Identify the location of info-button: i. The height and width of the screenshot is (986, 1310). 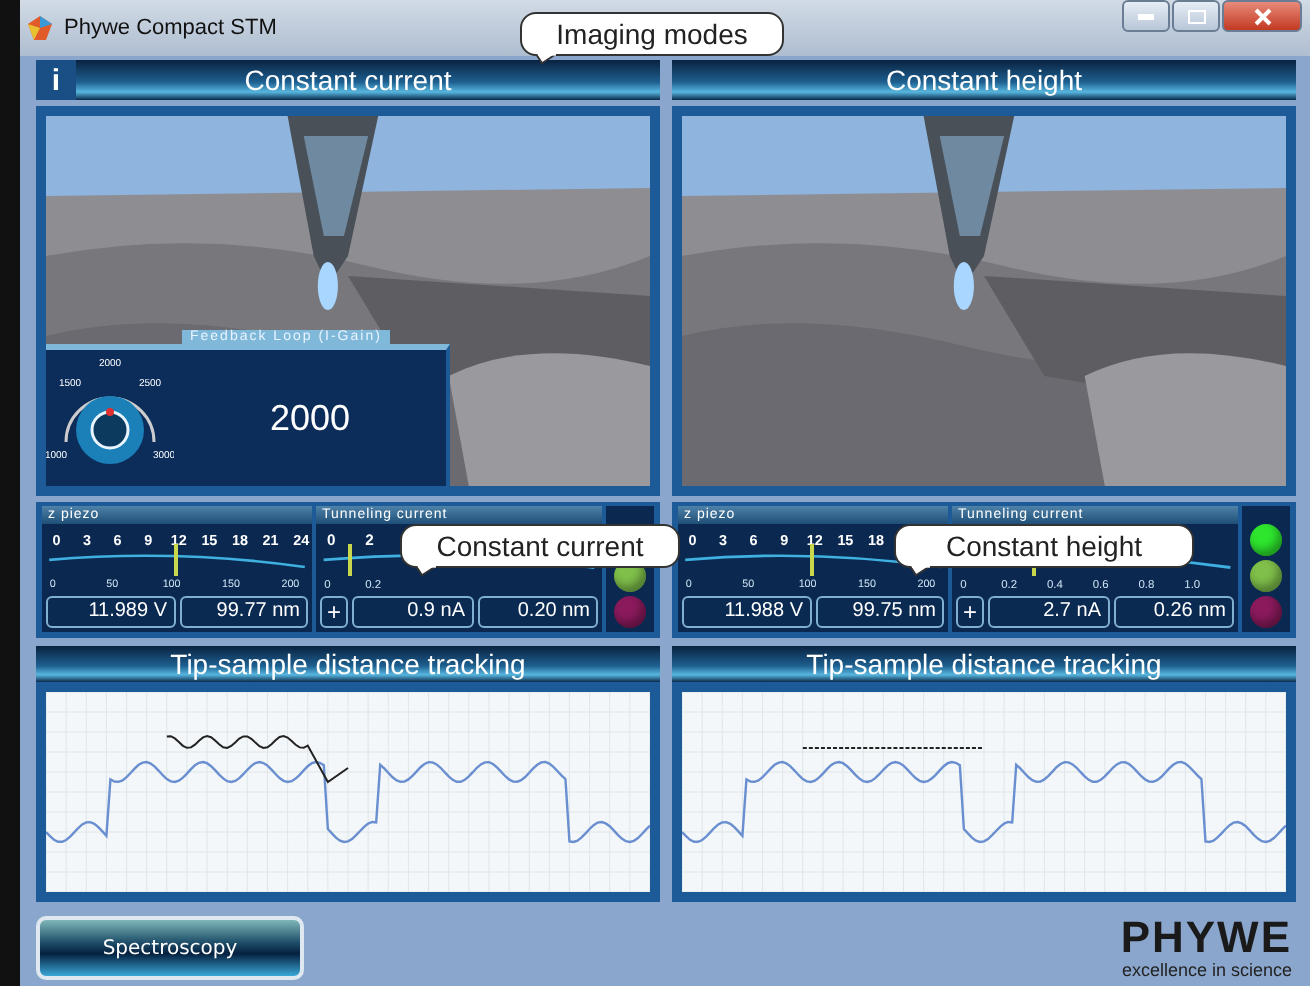
(56, 80).